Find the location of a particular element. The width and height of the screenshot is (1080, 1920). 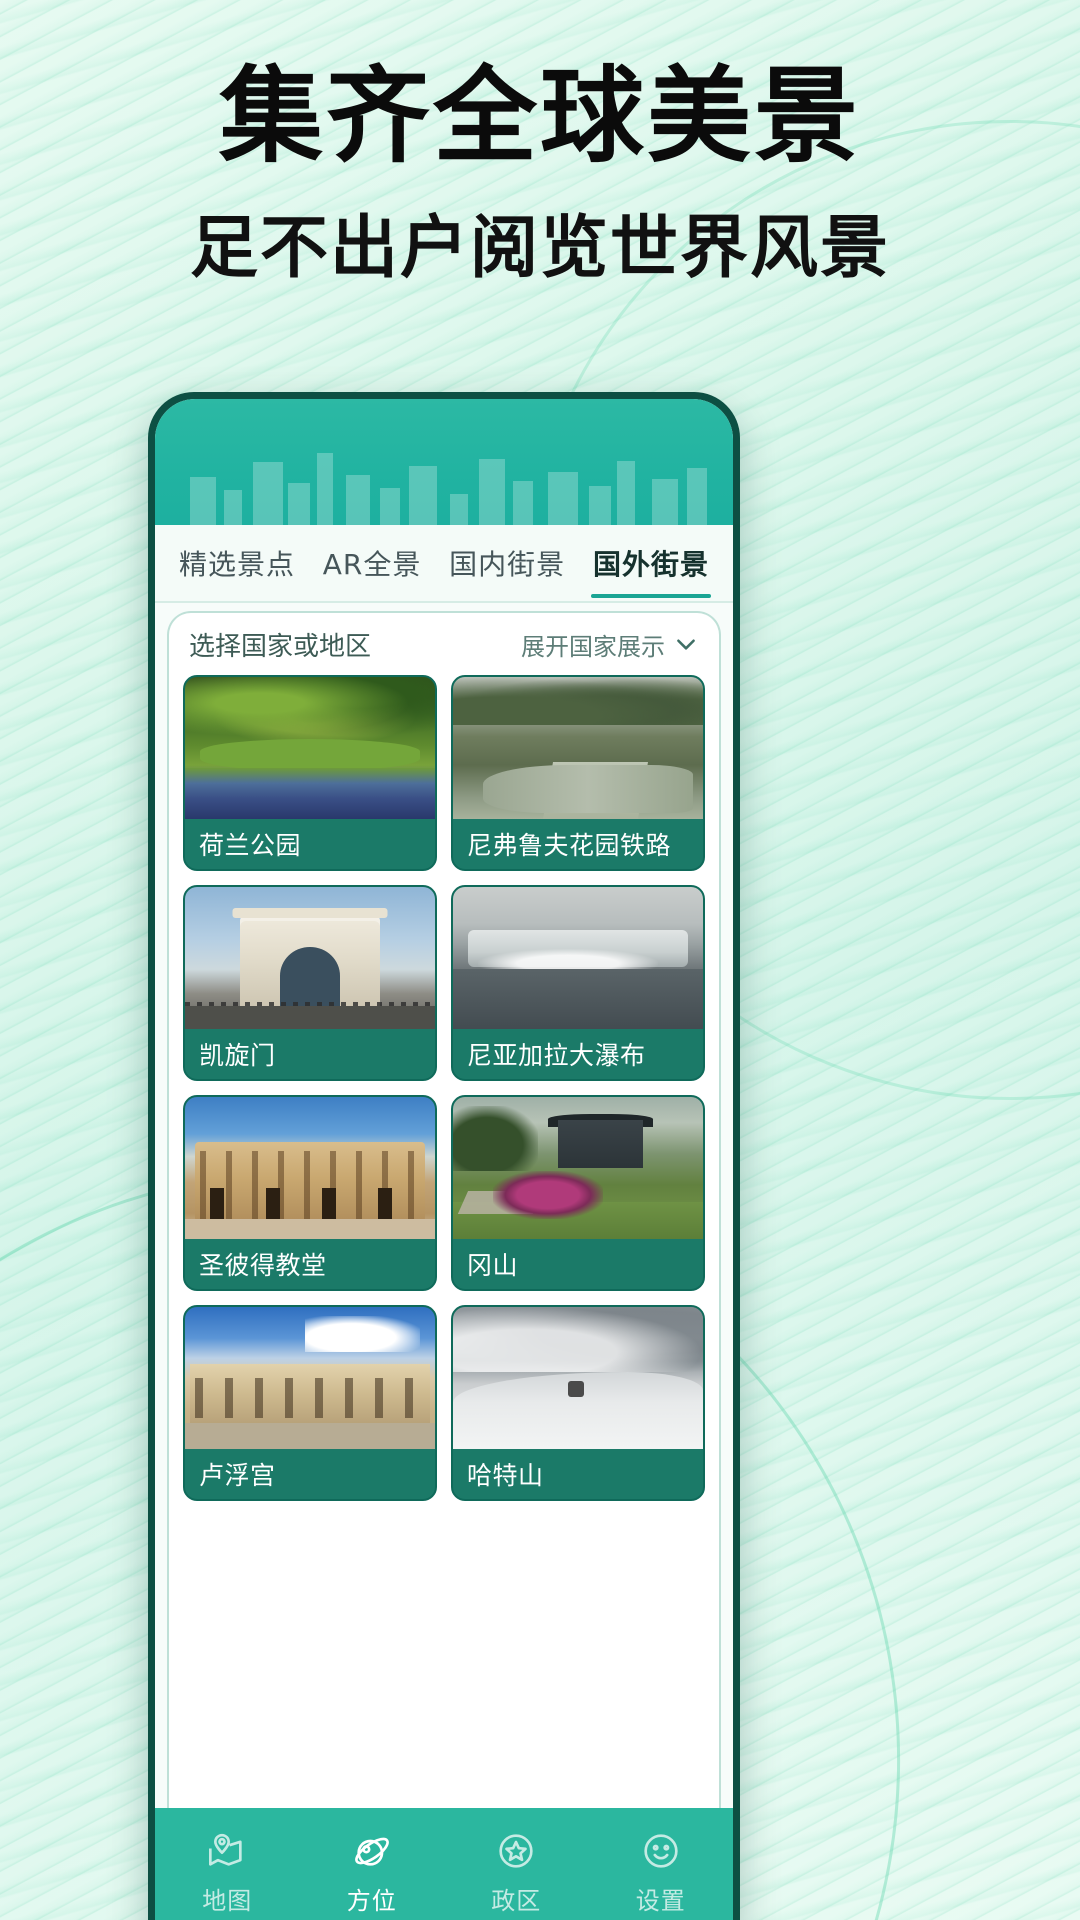

scenery-card-label: 荷兰公园 is located at coordinates (250, 845).